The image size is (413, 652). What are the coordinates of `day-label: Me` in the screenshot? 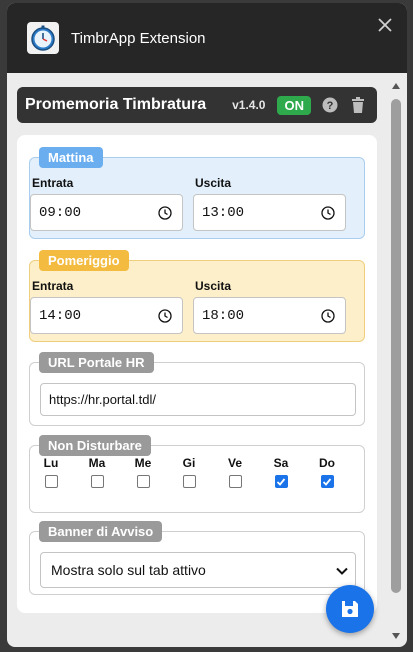 It's located at (143, 463).